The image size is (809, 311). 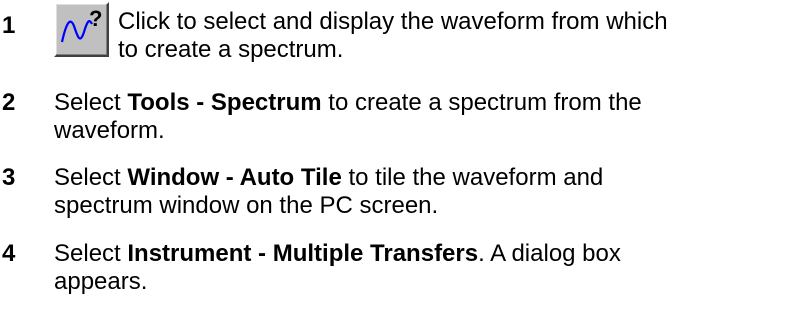 What do you see at coordinates (81, 24) in the screenshot?
I see `waveform-question-icon: ?` at bounding box center [81, 24].